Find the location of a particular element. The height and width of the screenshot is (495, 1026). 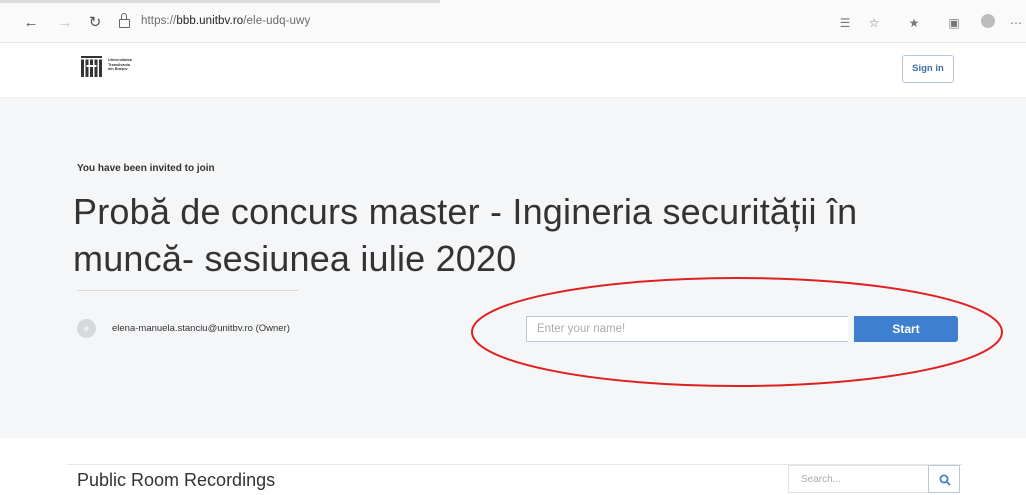

invite-label: You have been invited to join is located at coordinates (146, 168).